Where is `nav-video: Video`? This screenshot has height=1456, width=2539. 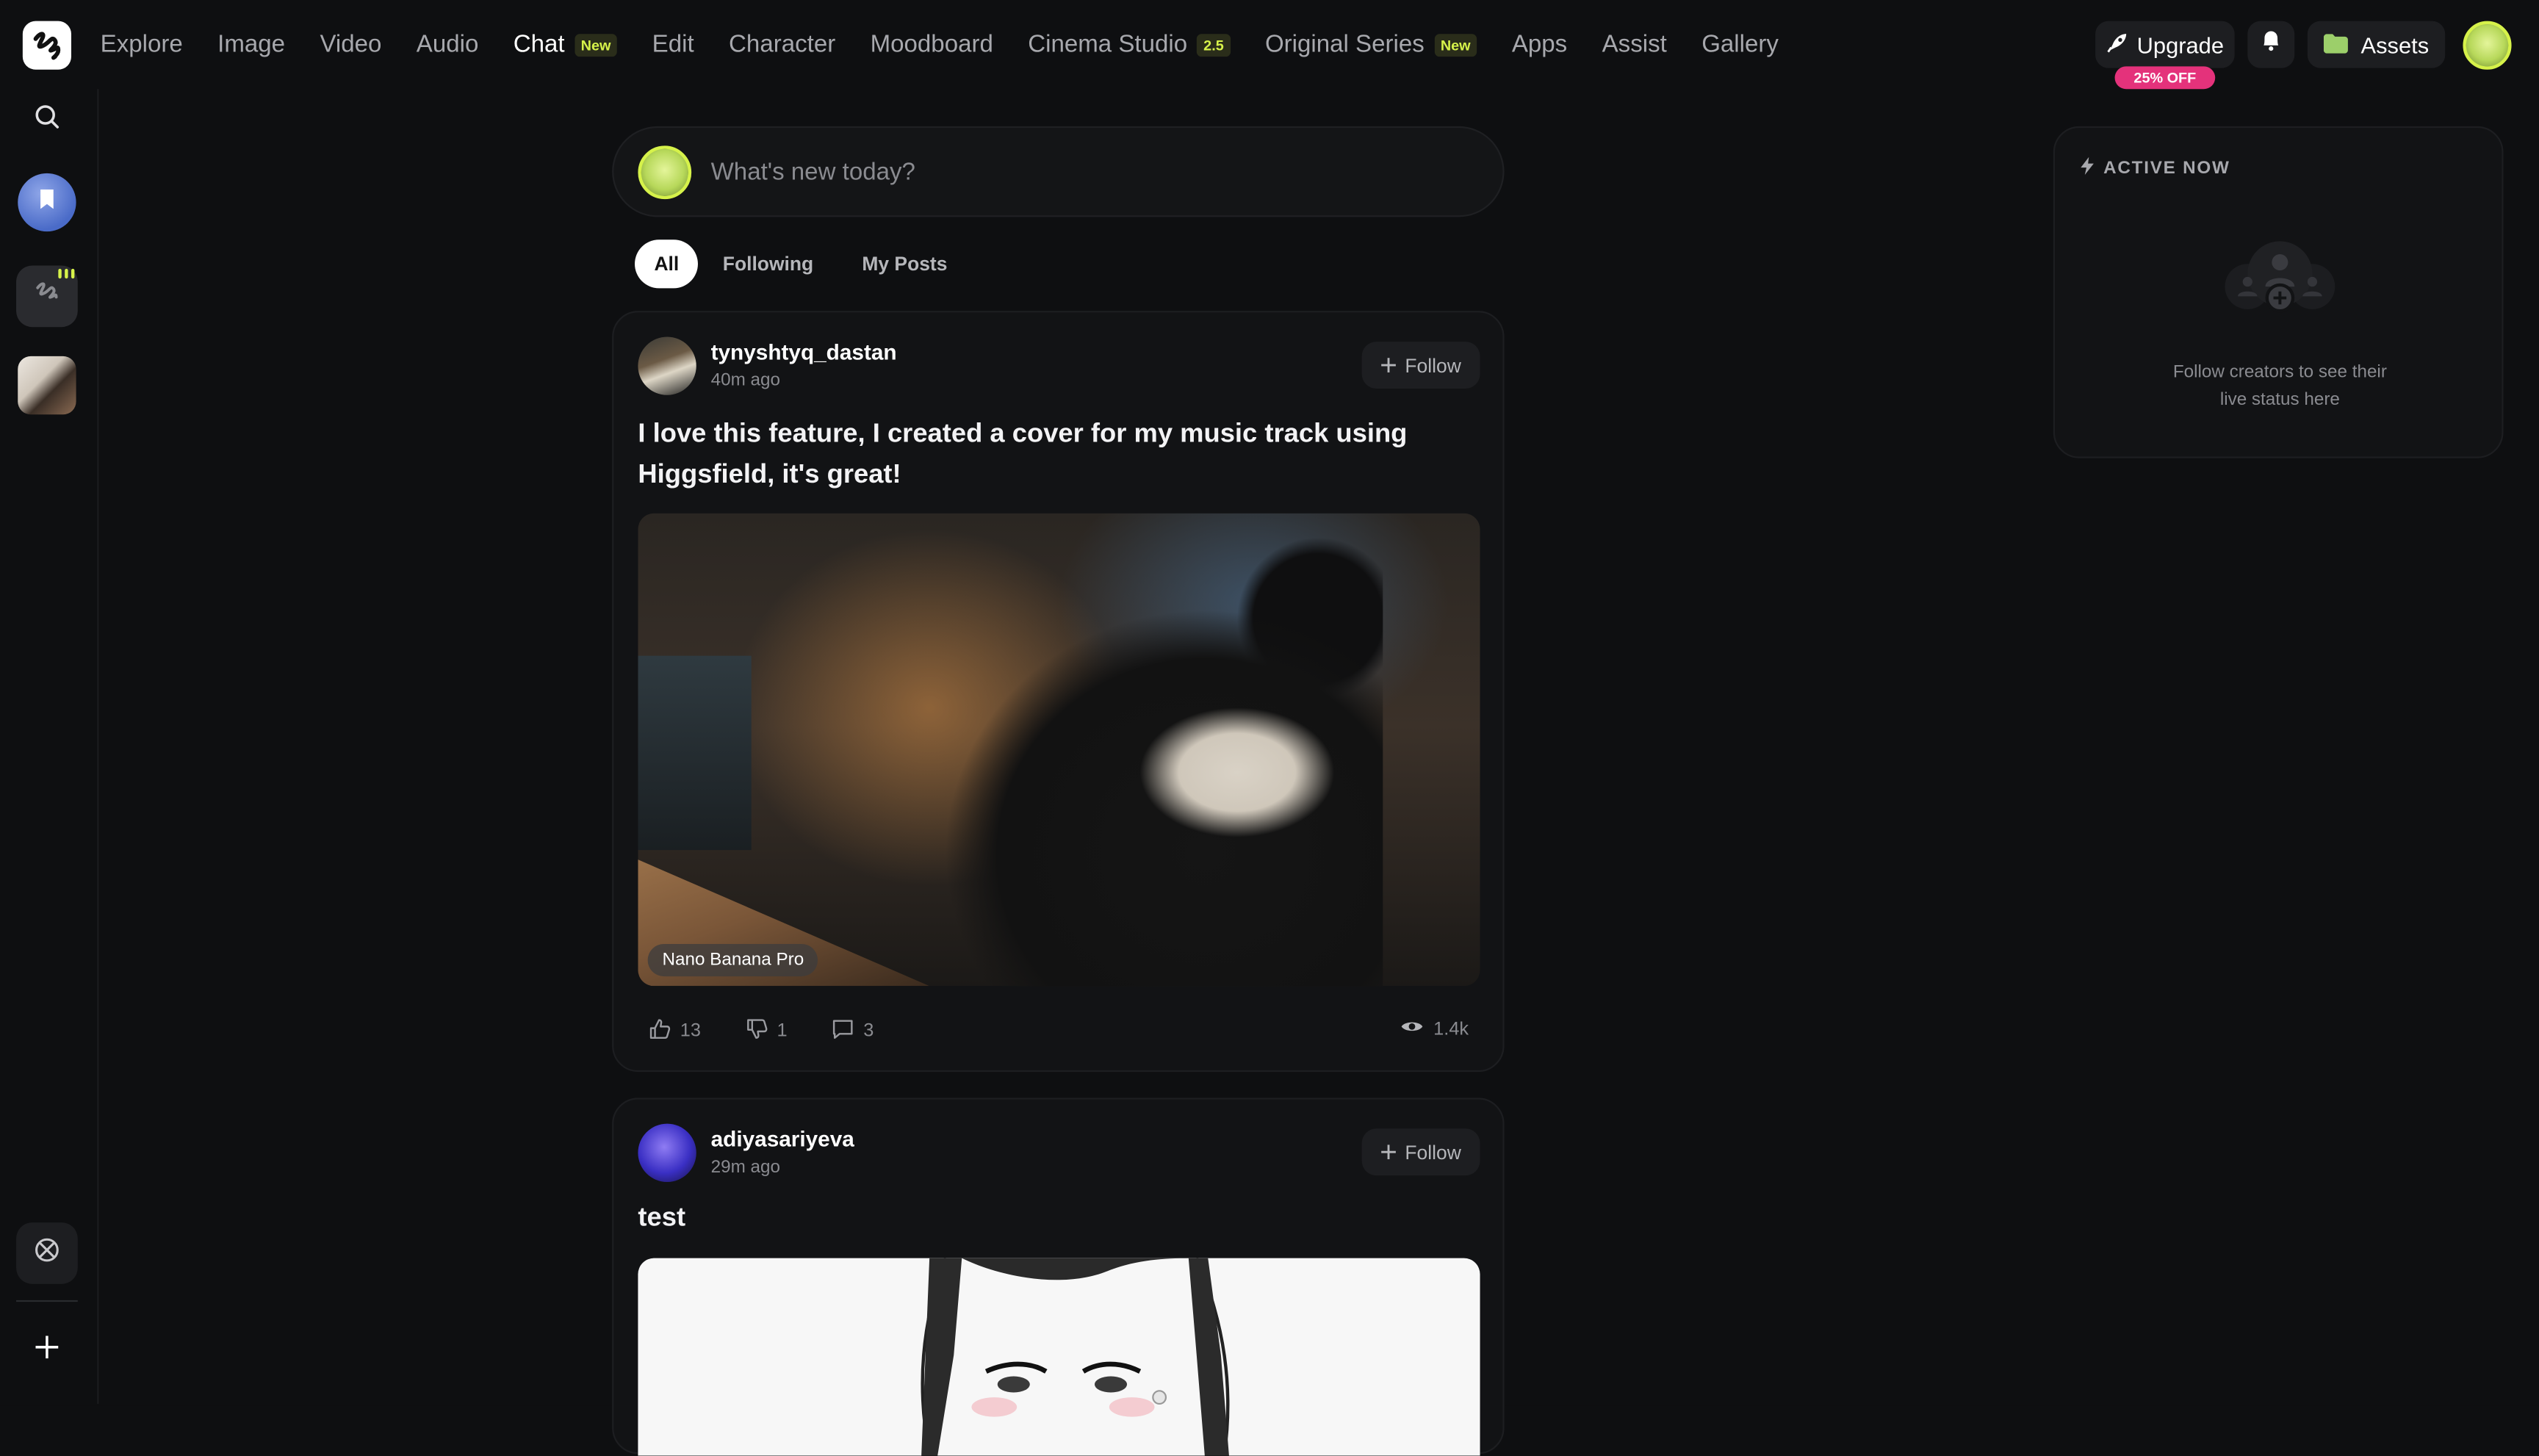
nav-video: Video is located at coordinates (350, 44).